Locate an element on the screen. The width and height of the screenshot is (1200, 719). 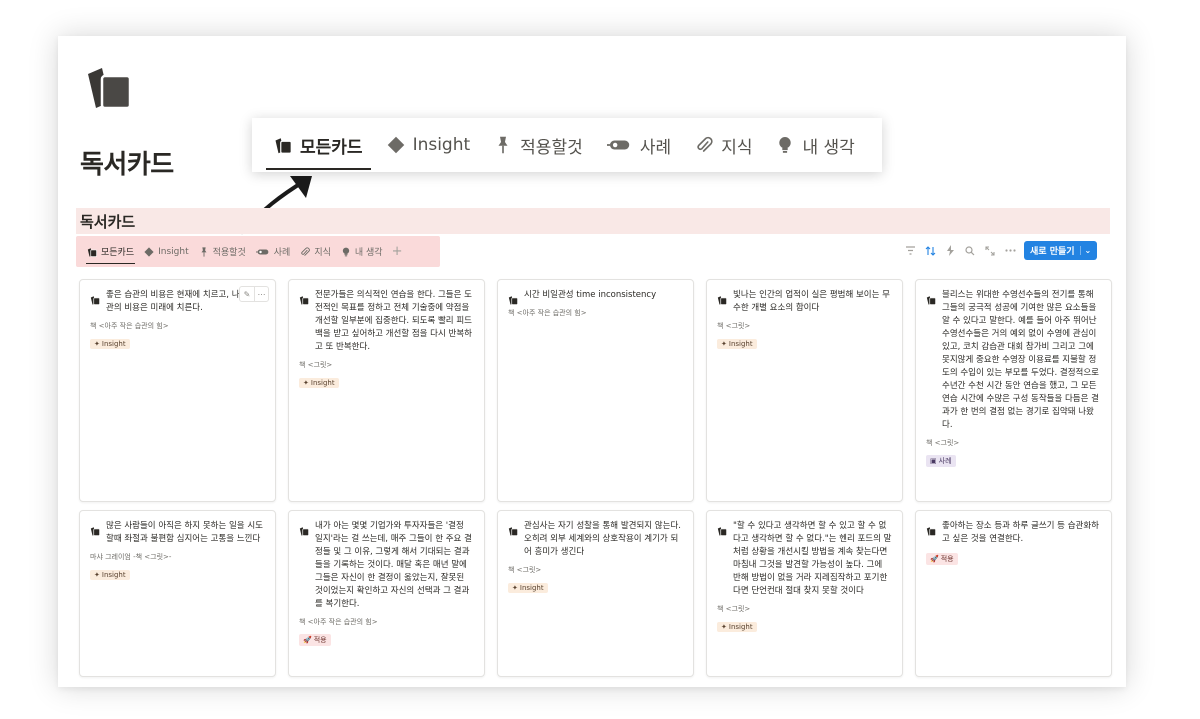
zoom-tab-0: 모든카드 is located at coordinates (318, 145).